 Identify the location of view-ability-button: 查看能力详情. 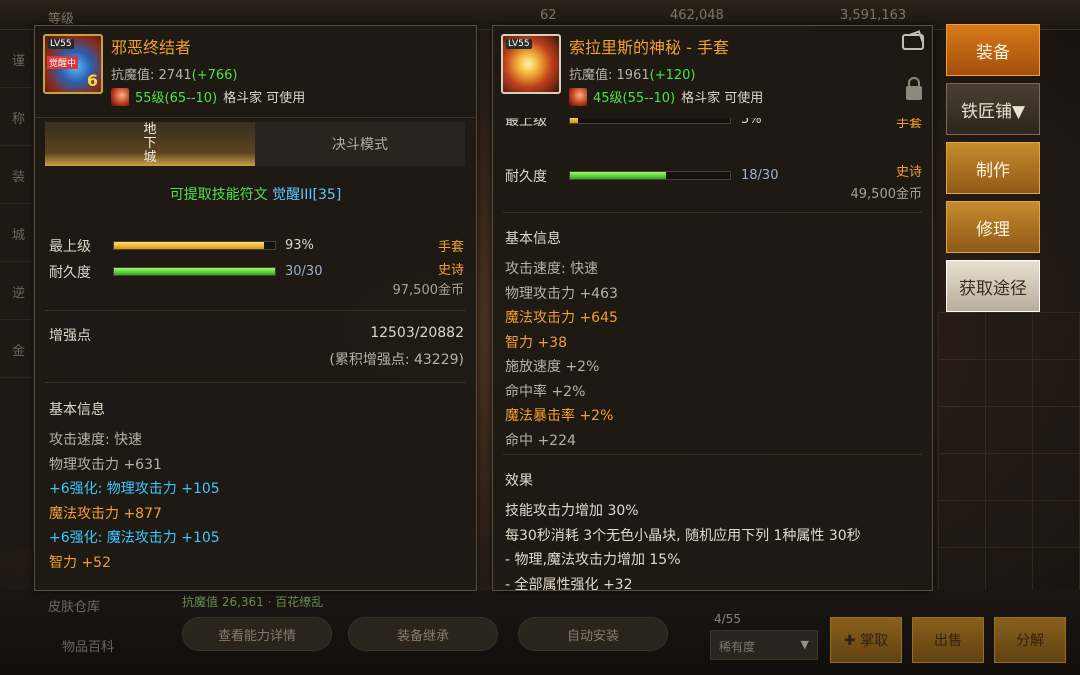
(257, 634).